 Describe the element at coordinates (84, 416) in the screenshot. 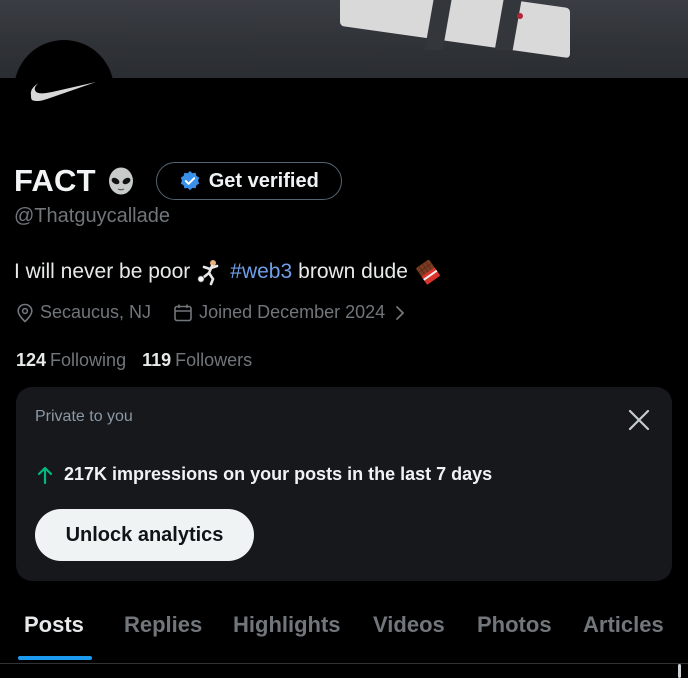

I see `card-title: Private to you` at that location.